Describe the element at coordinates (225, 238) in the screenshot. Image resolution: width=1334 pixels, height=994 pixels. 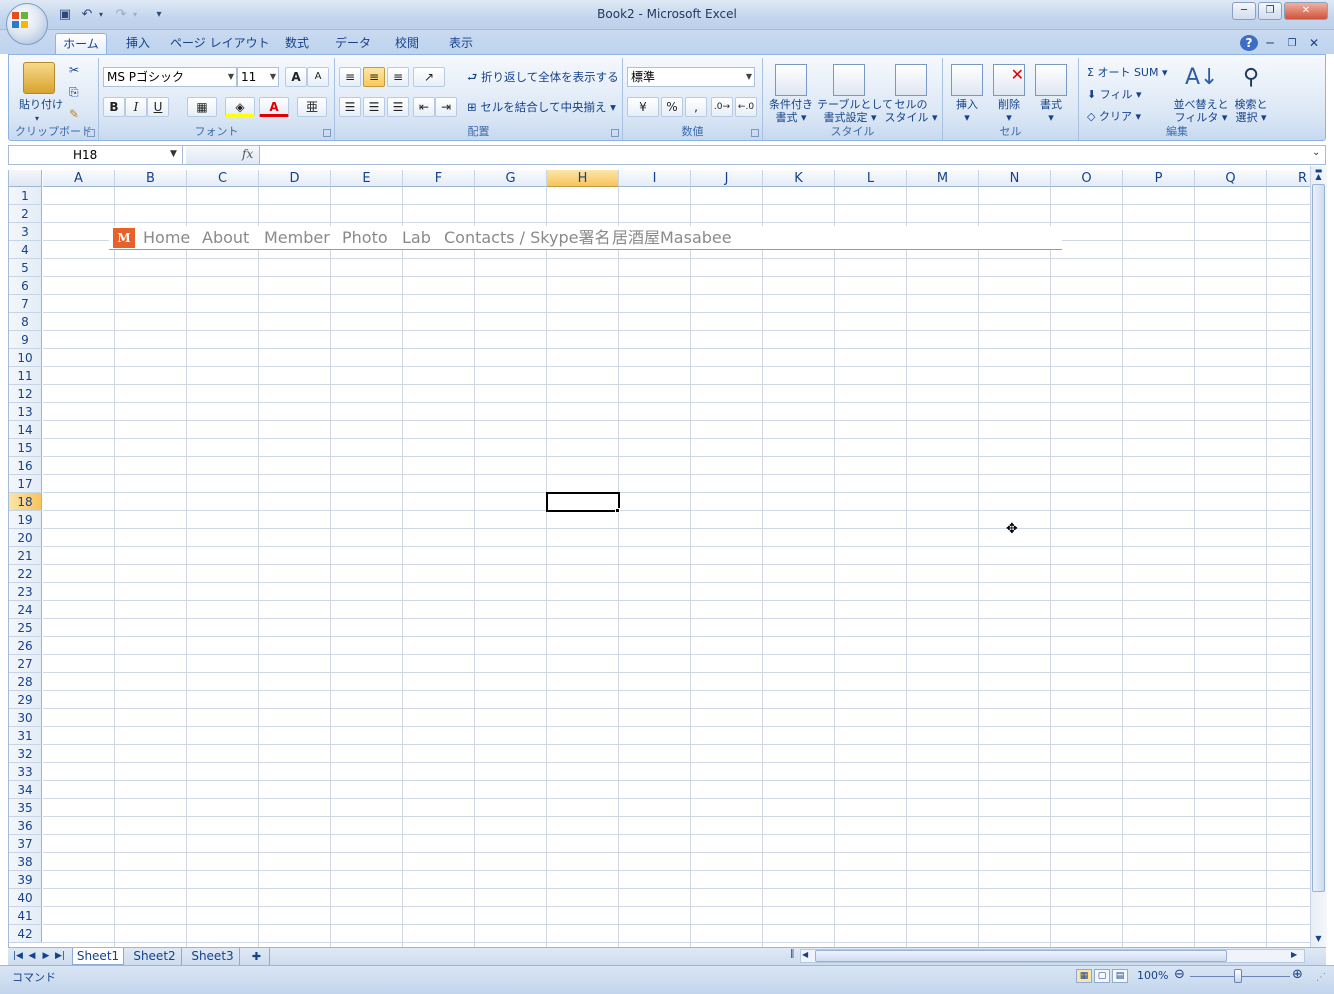
I see `nav-link-about: About` at that location.